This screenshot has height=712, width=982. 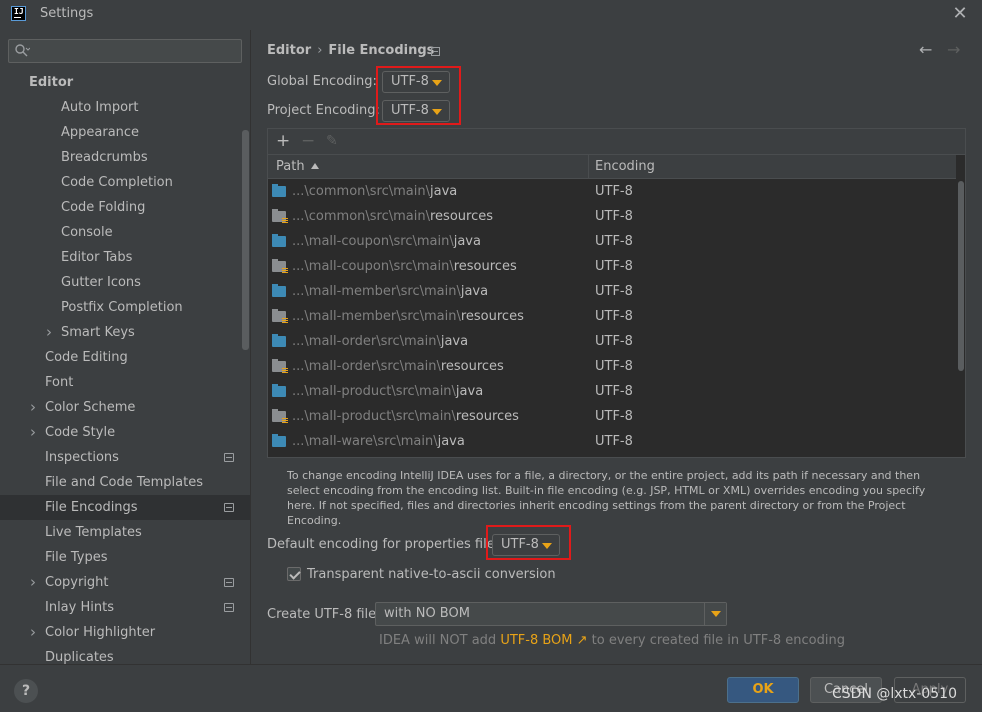 I want to click on sidebar-item: Inspections, so click(x=125, y=457).